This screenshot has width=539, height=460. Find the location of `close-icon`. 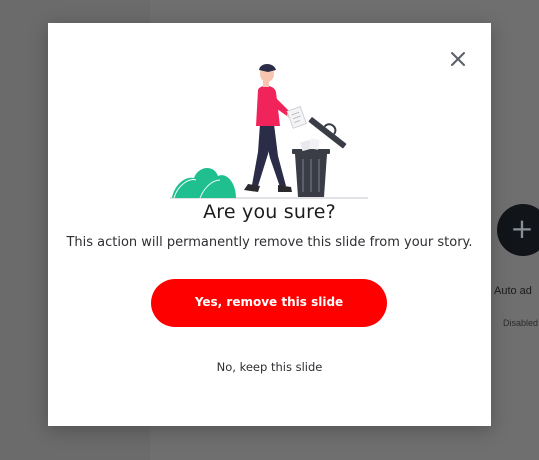

close-icon is located at coordinates (458, 59).